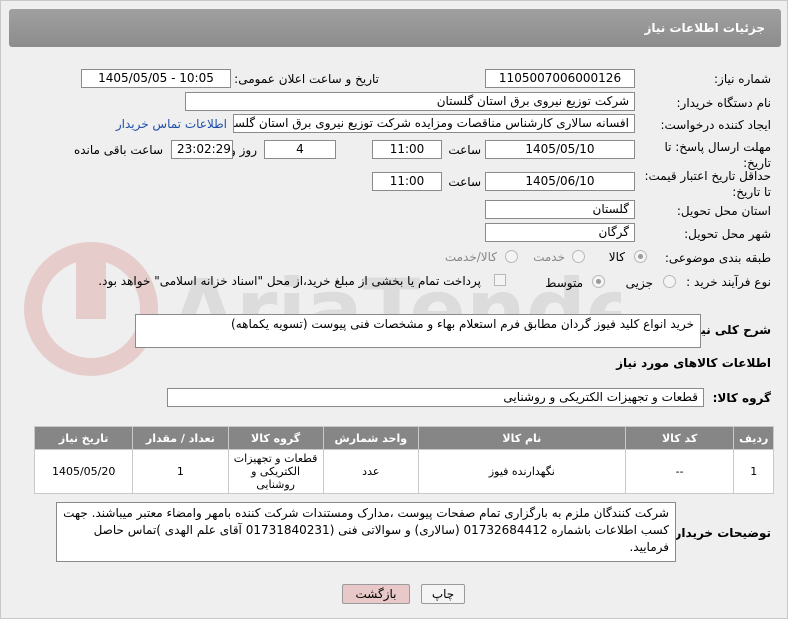 The width and height of the screenshot is (788, 619). What do you see at coordinates (511, 256) in the screenshot?
I see `category-both-radio` at bounding box center [511, 256].